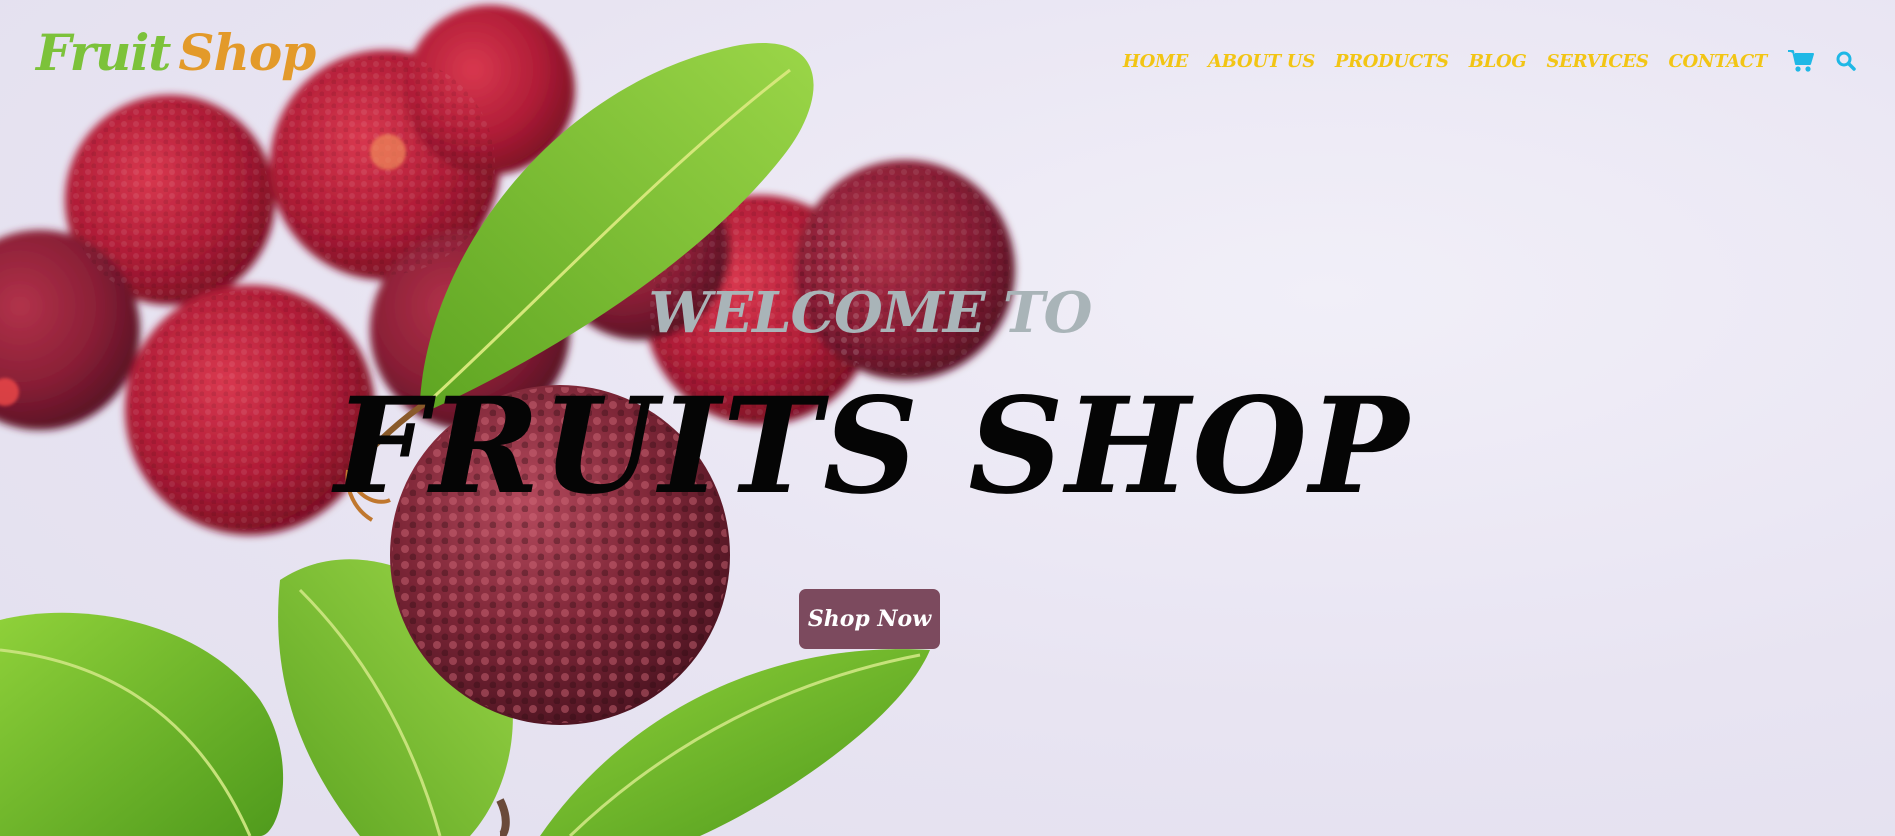 This screenshot has width=1895, height=836. Describe the element at coordinates (872, 446) in the screenshot. I see `hero-title: FRUITS SHOP` at that location.